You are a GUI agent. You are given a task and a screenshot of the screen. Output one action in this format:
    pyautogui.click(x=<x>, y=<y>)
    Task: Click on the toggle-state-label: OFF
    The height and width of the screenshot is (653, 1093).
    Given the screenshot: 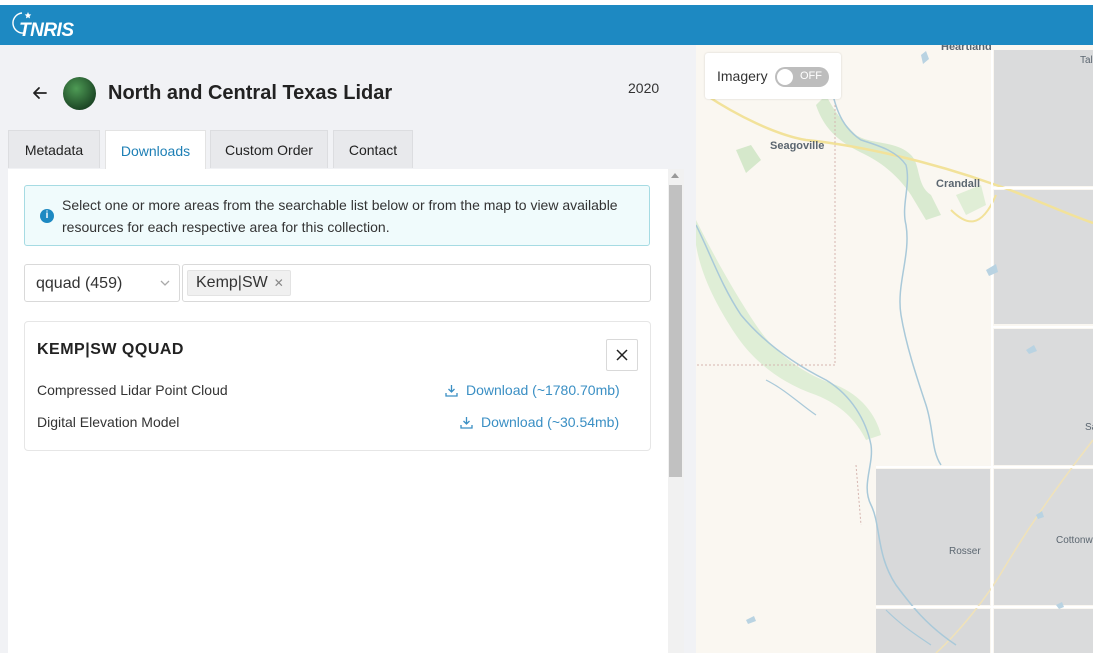 What is the action you would take?
    pyautogui.click(x=811, y=76)
    